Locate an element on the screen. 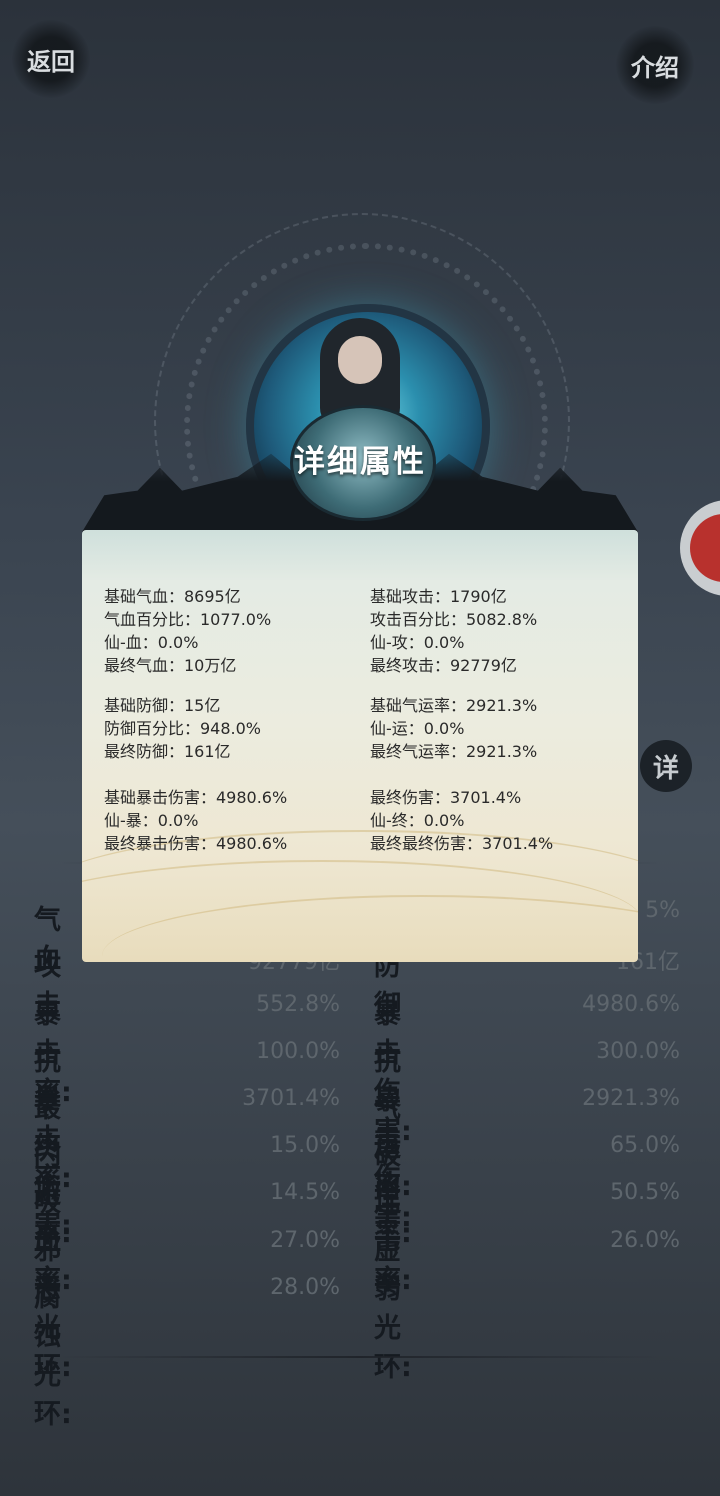 Image resolution: width=720 pixels, height=1496 pixels. stat-value: 4980.6% is located at coordinates (631, 1004).